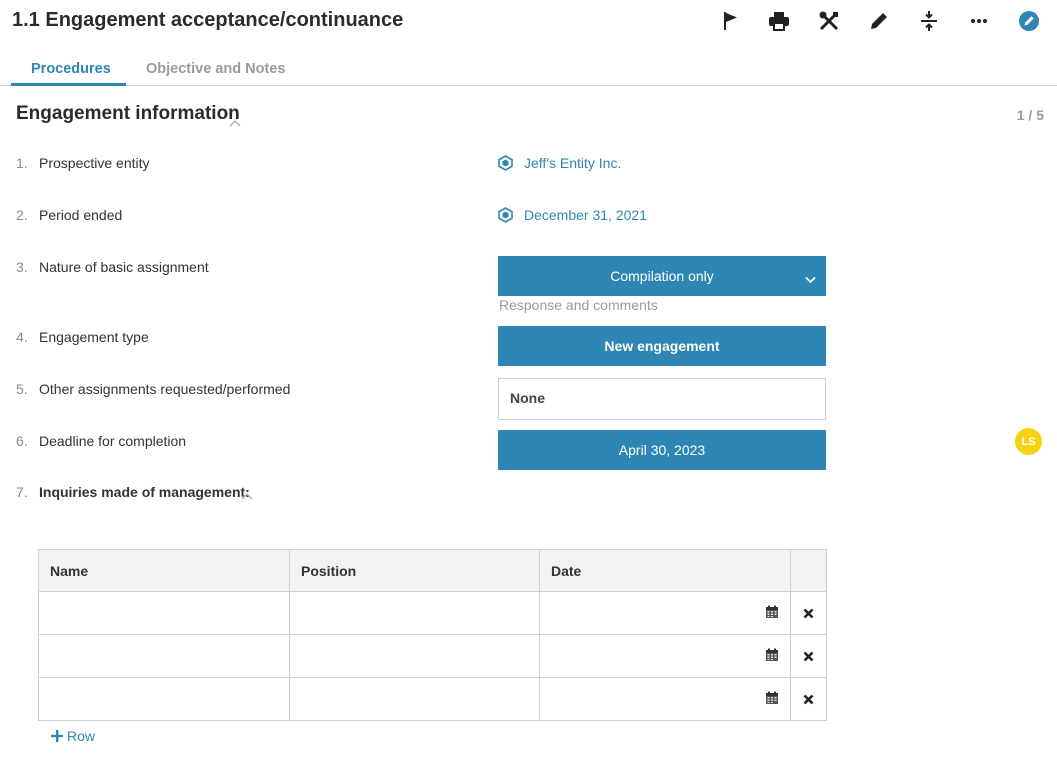 The height and width of the screenshot is (759, 1057). I want to click on answer-prospective-entity: Jeff's Entity Inc., so click(559, 163).